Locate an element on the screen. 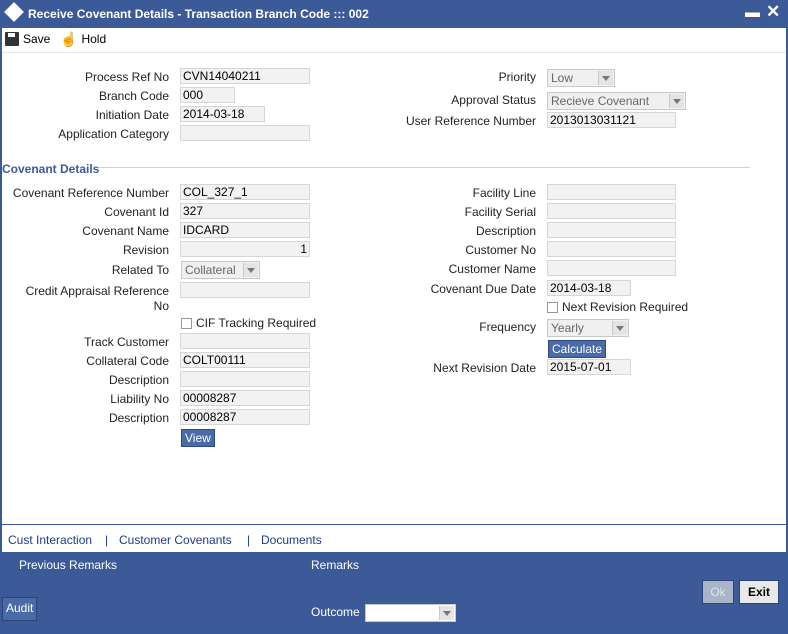 This screenshot has height=634, width=788. covenant-ref-no-field: COL_327_1 is located at coordinates (245, 192).